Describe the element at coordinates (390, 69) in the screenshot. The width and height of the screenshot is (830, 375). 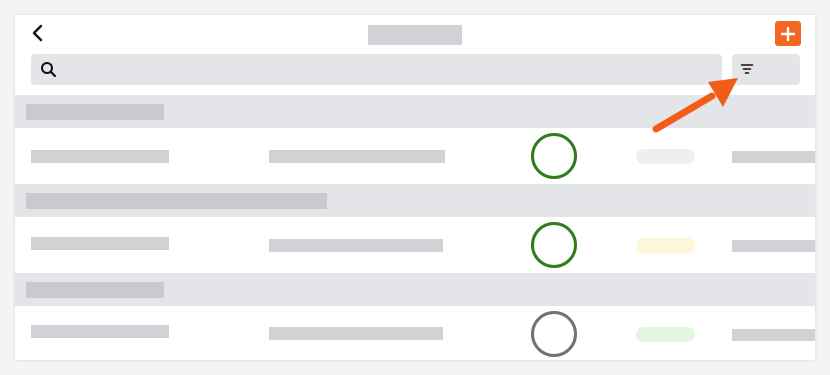
I see `search-input` at that location.